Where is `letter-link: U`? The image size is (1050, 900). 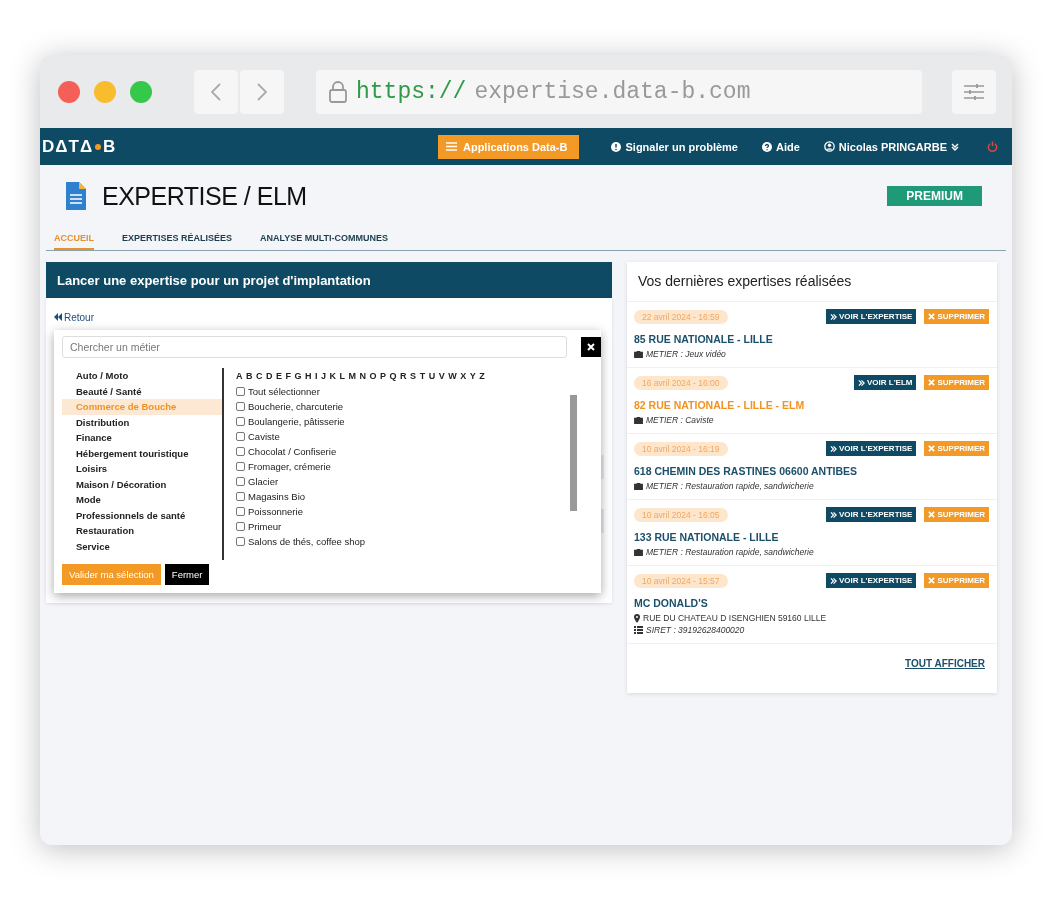
letter-link: U is located at coordinates (432, 376).